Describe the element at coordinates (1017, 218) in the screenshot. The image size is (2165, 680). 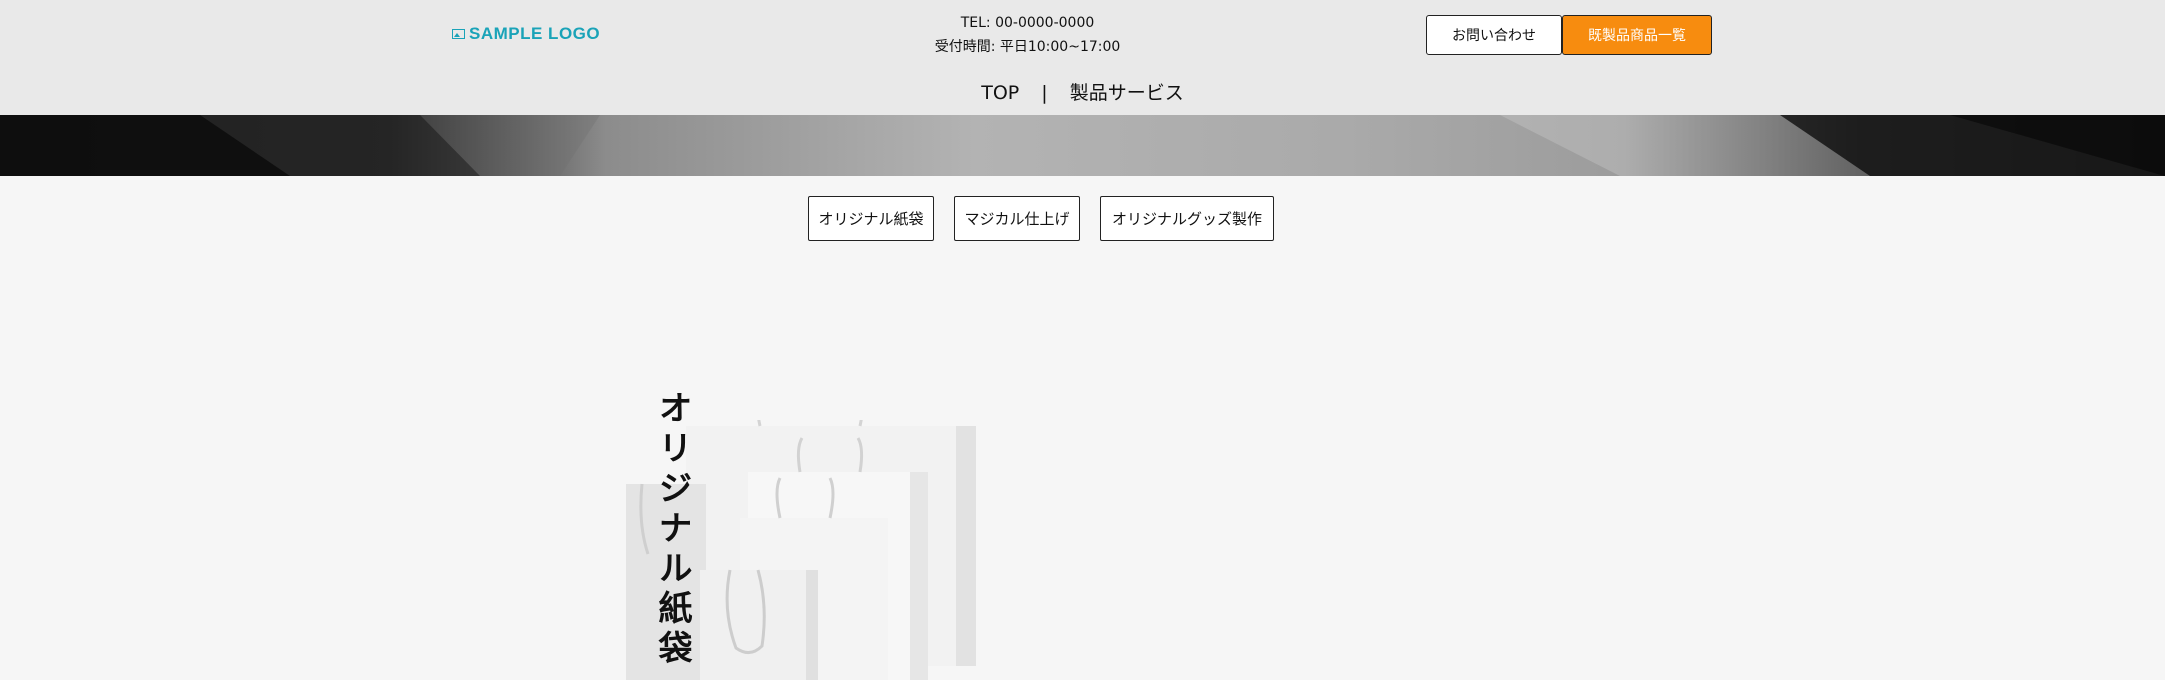
I see `tab-magical-finish: マジカル仕上げ` at that location.